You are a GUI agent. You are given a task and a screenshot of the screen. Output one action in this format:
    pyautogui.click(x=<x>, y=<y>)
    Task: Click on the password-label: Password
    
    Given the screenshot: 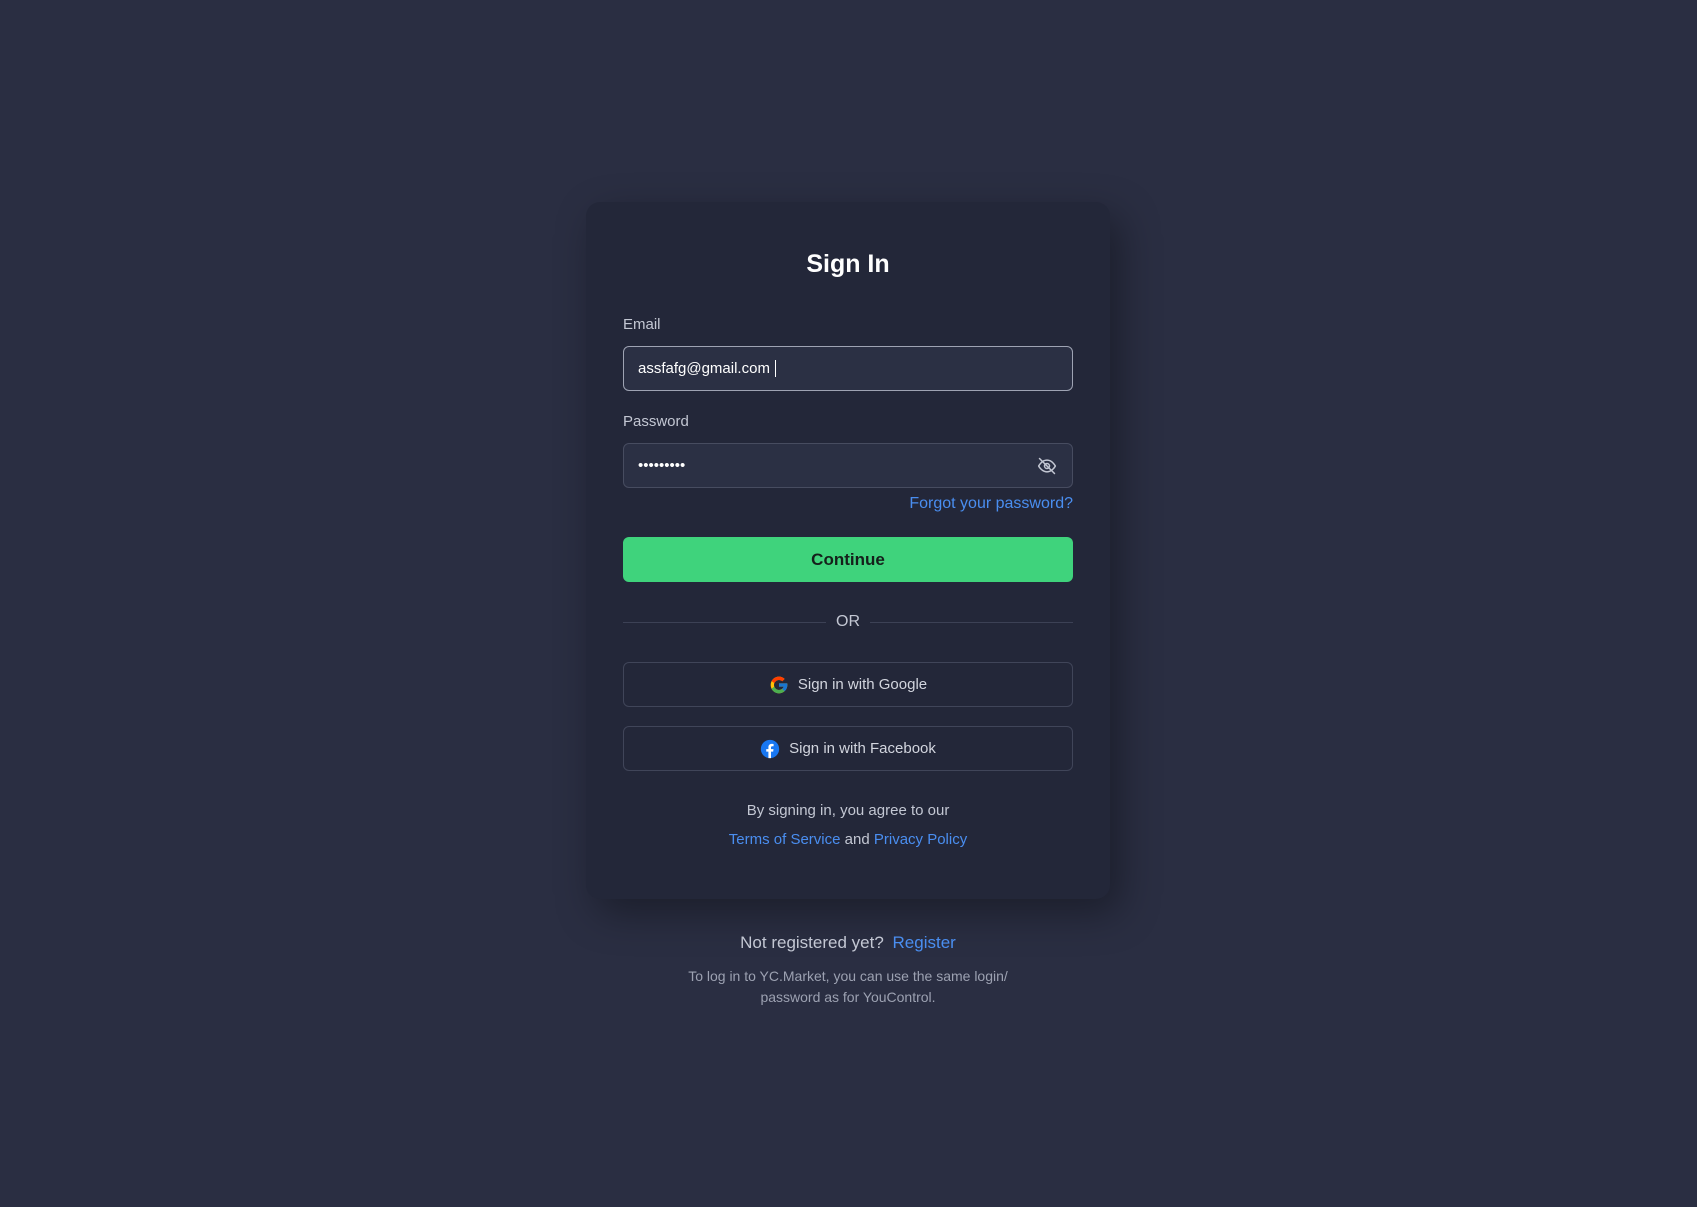 What is the action you would take?
    pyautogui.click(x=656, y=421)
    